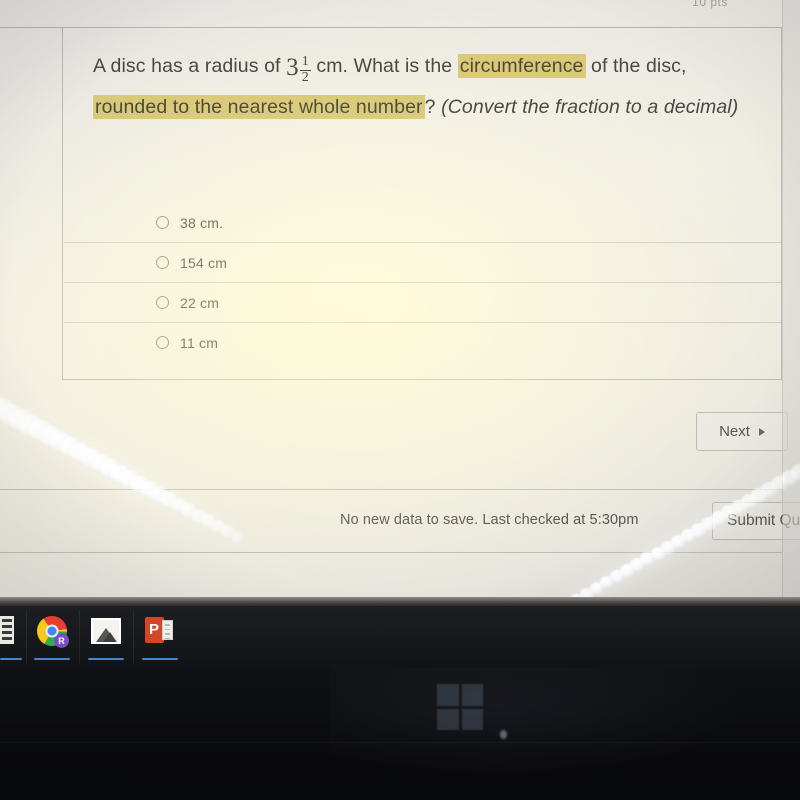  I want to click on option-row: 11 cm, so click(423, 342).